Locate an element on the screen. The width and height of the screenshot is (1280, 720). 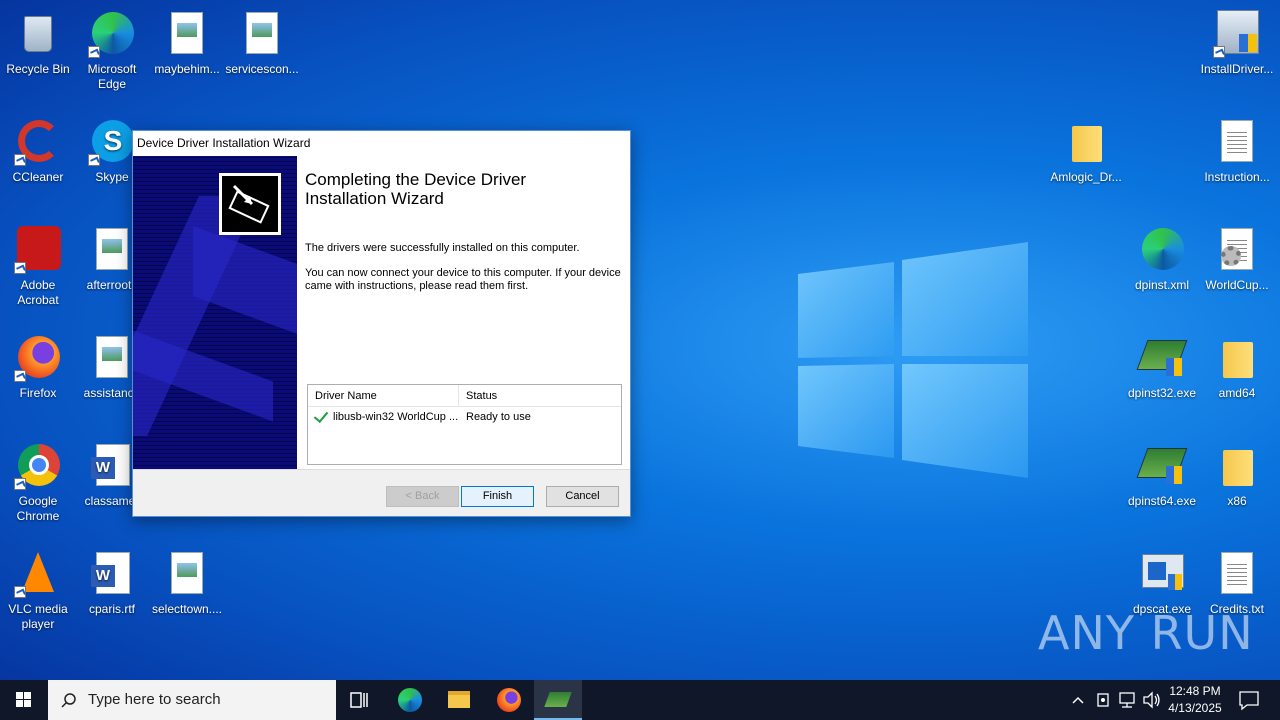
desktop-icon-label: Microsoft Edge is located at coordinates (112, 76).